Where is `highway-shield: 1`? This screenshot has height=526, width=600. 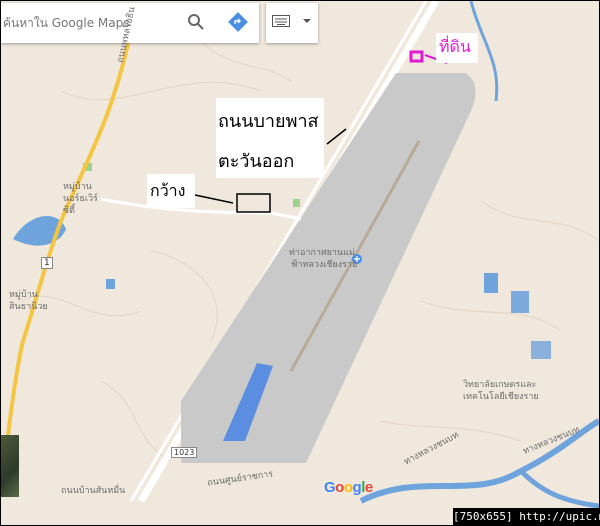 highway-shield: 1 is located at coordinates (47, 263).